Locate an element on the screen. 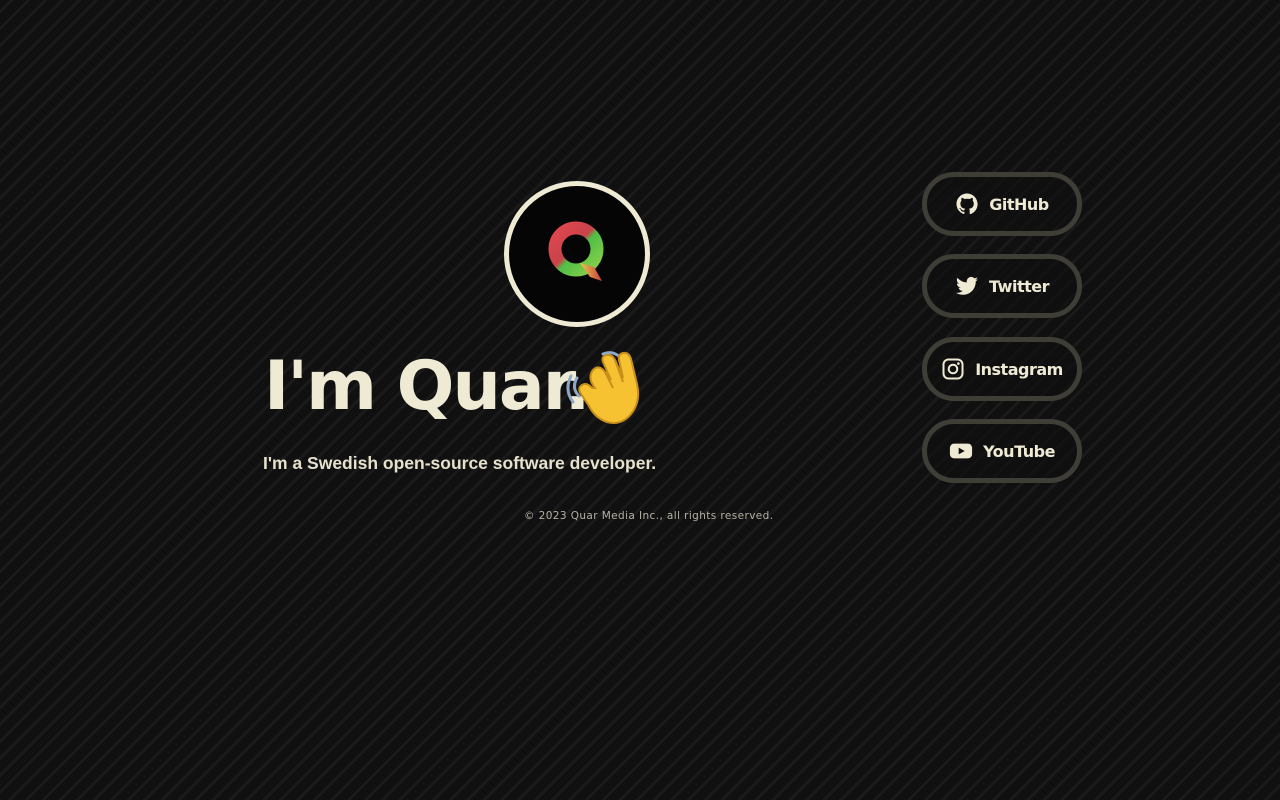 This screenshot has width=1280, height=800. instagram-label: Instagram is located at coordinates (1019, 369).